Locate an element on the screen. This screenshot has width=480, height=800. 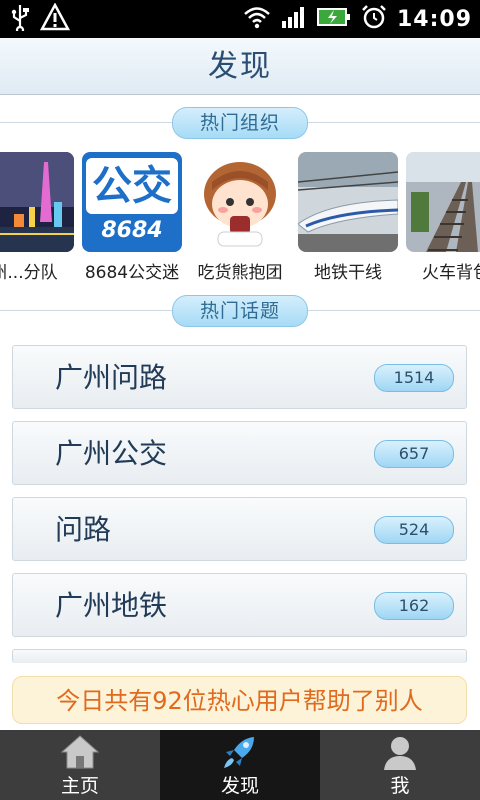
nav-me: 我 is located at coordinates (400, 765).